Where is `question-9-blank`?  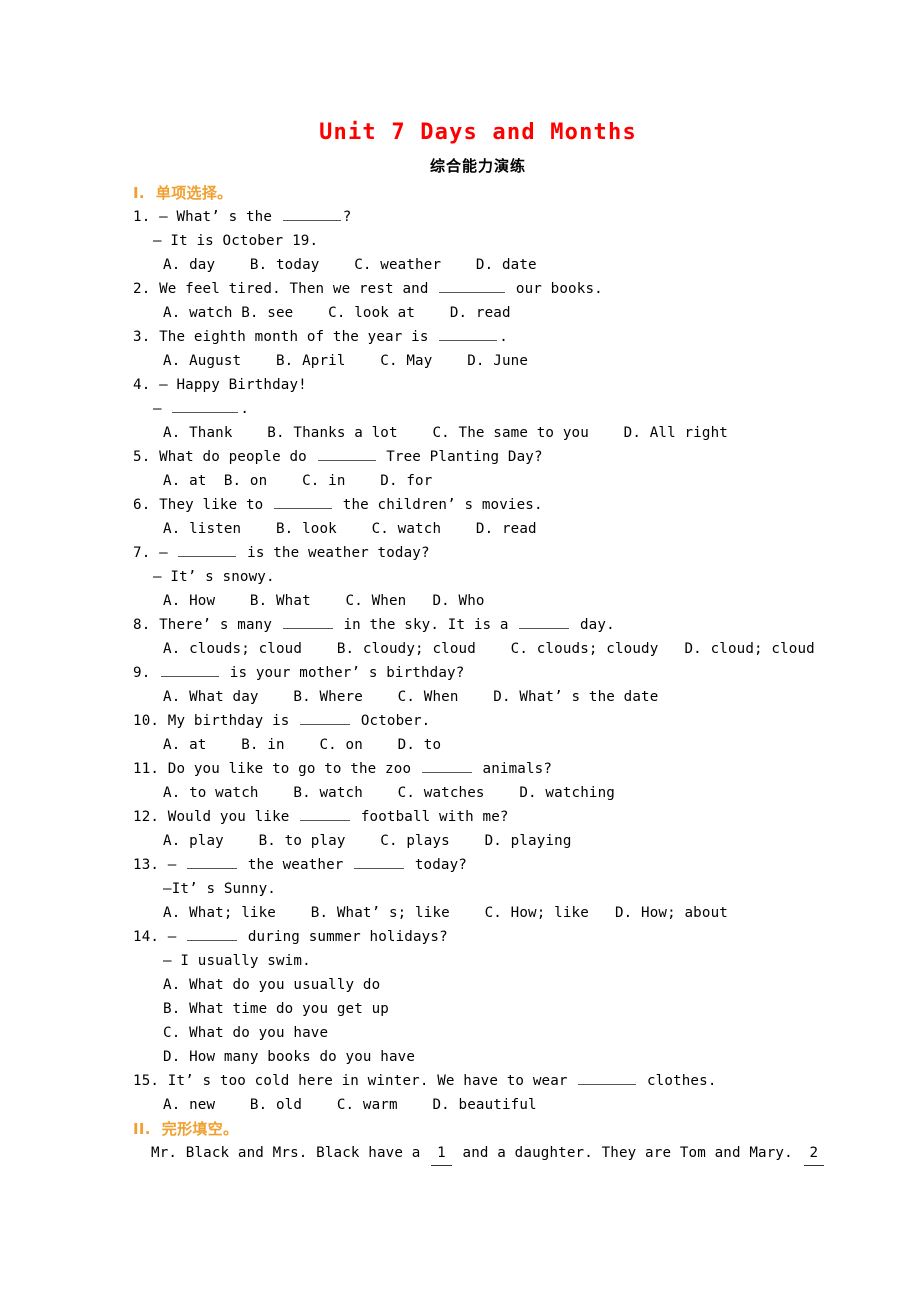 question-9-blank is located at coordinates (190, 670).